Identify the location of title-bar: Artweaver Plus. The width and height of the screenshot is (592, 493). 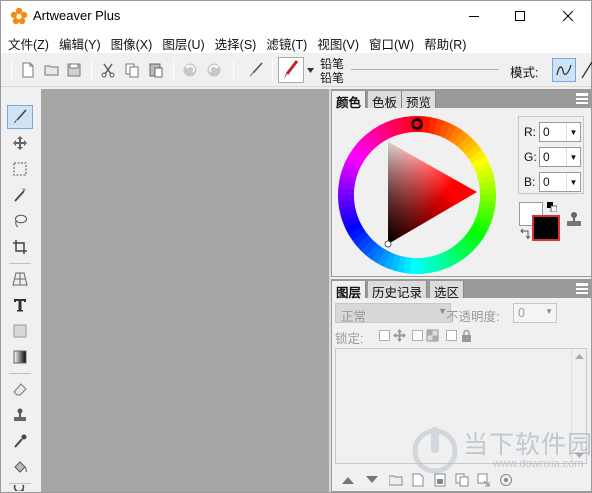
(296, 16).